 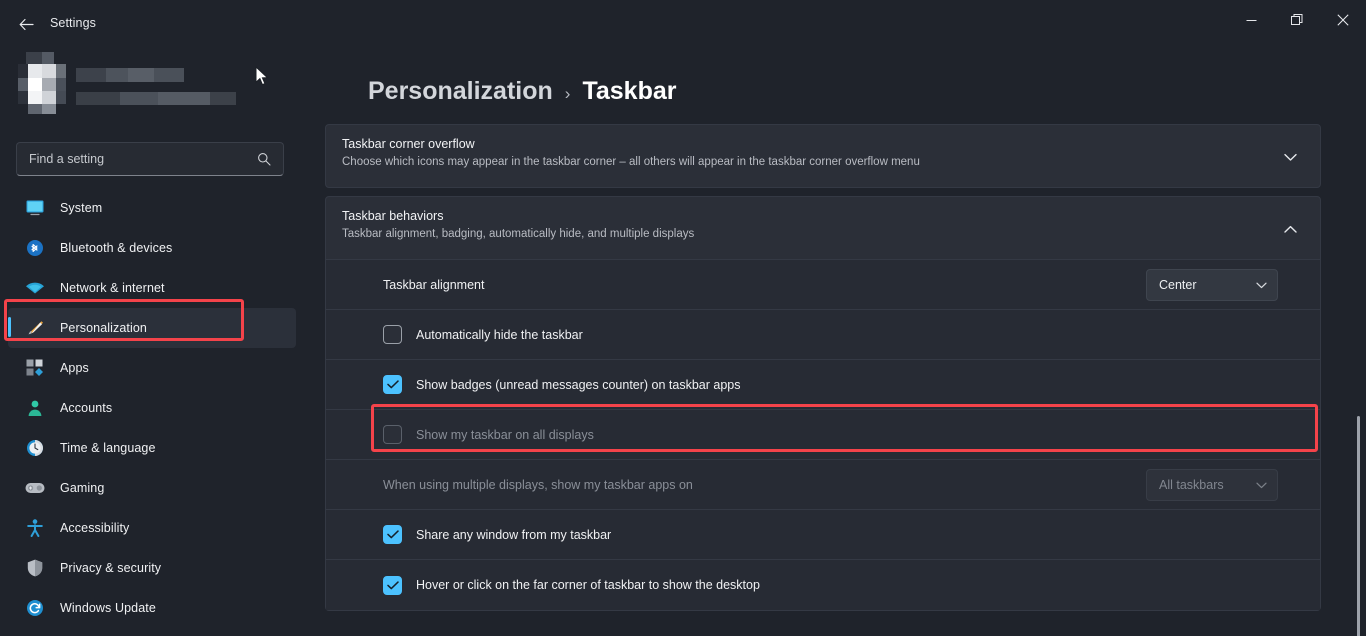 I want to click on windows-update-icon, so click(x=35, y=608).